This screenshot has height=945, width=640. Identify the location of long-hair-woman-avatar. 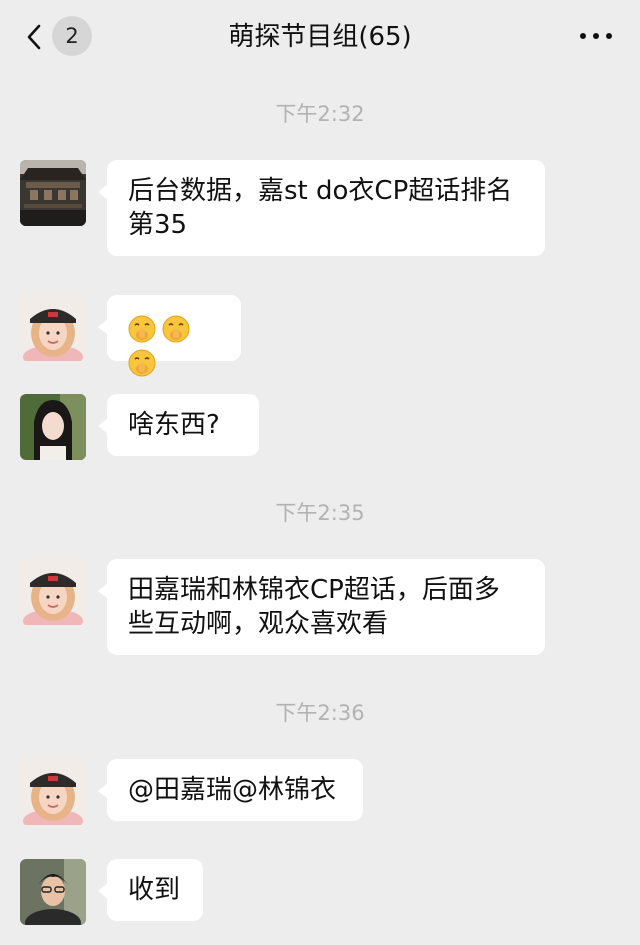
(53, 427).